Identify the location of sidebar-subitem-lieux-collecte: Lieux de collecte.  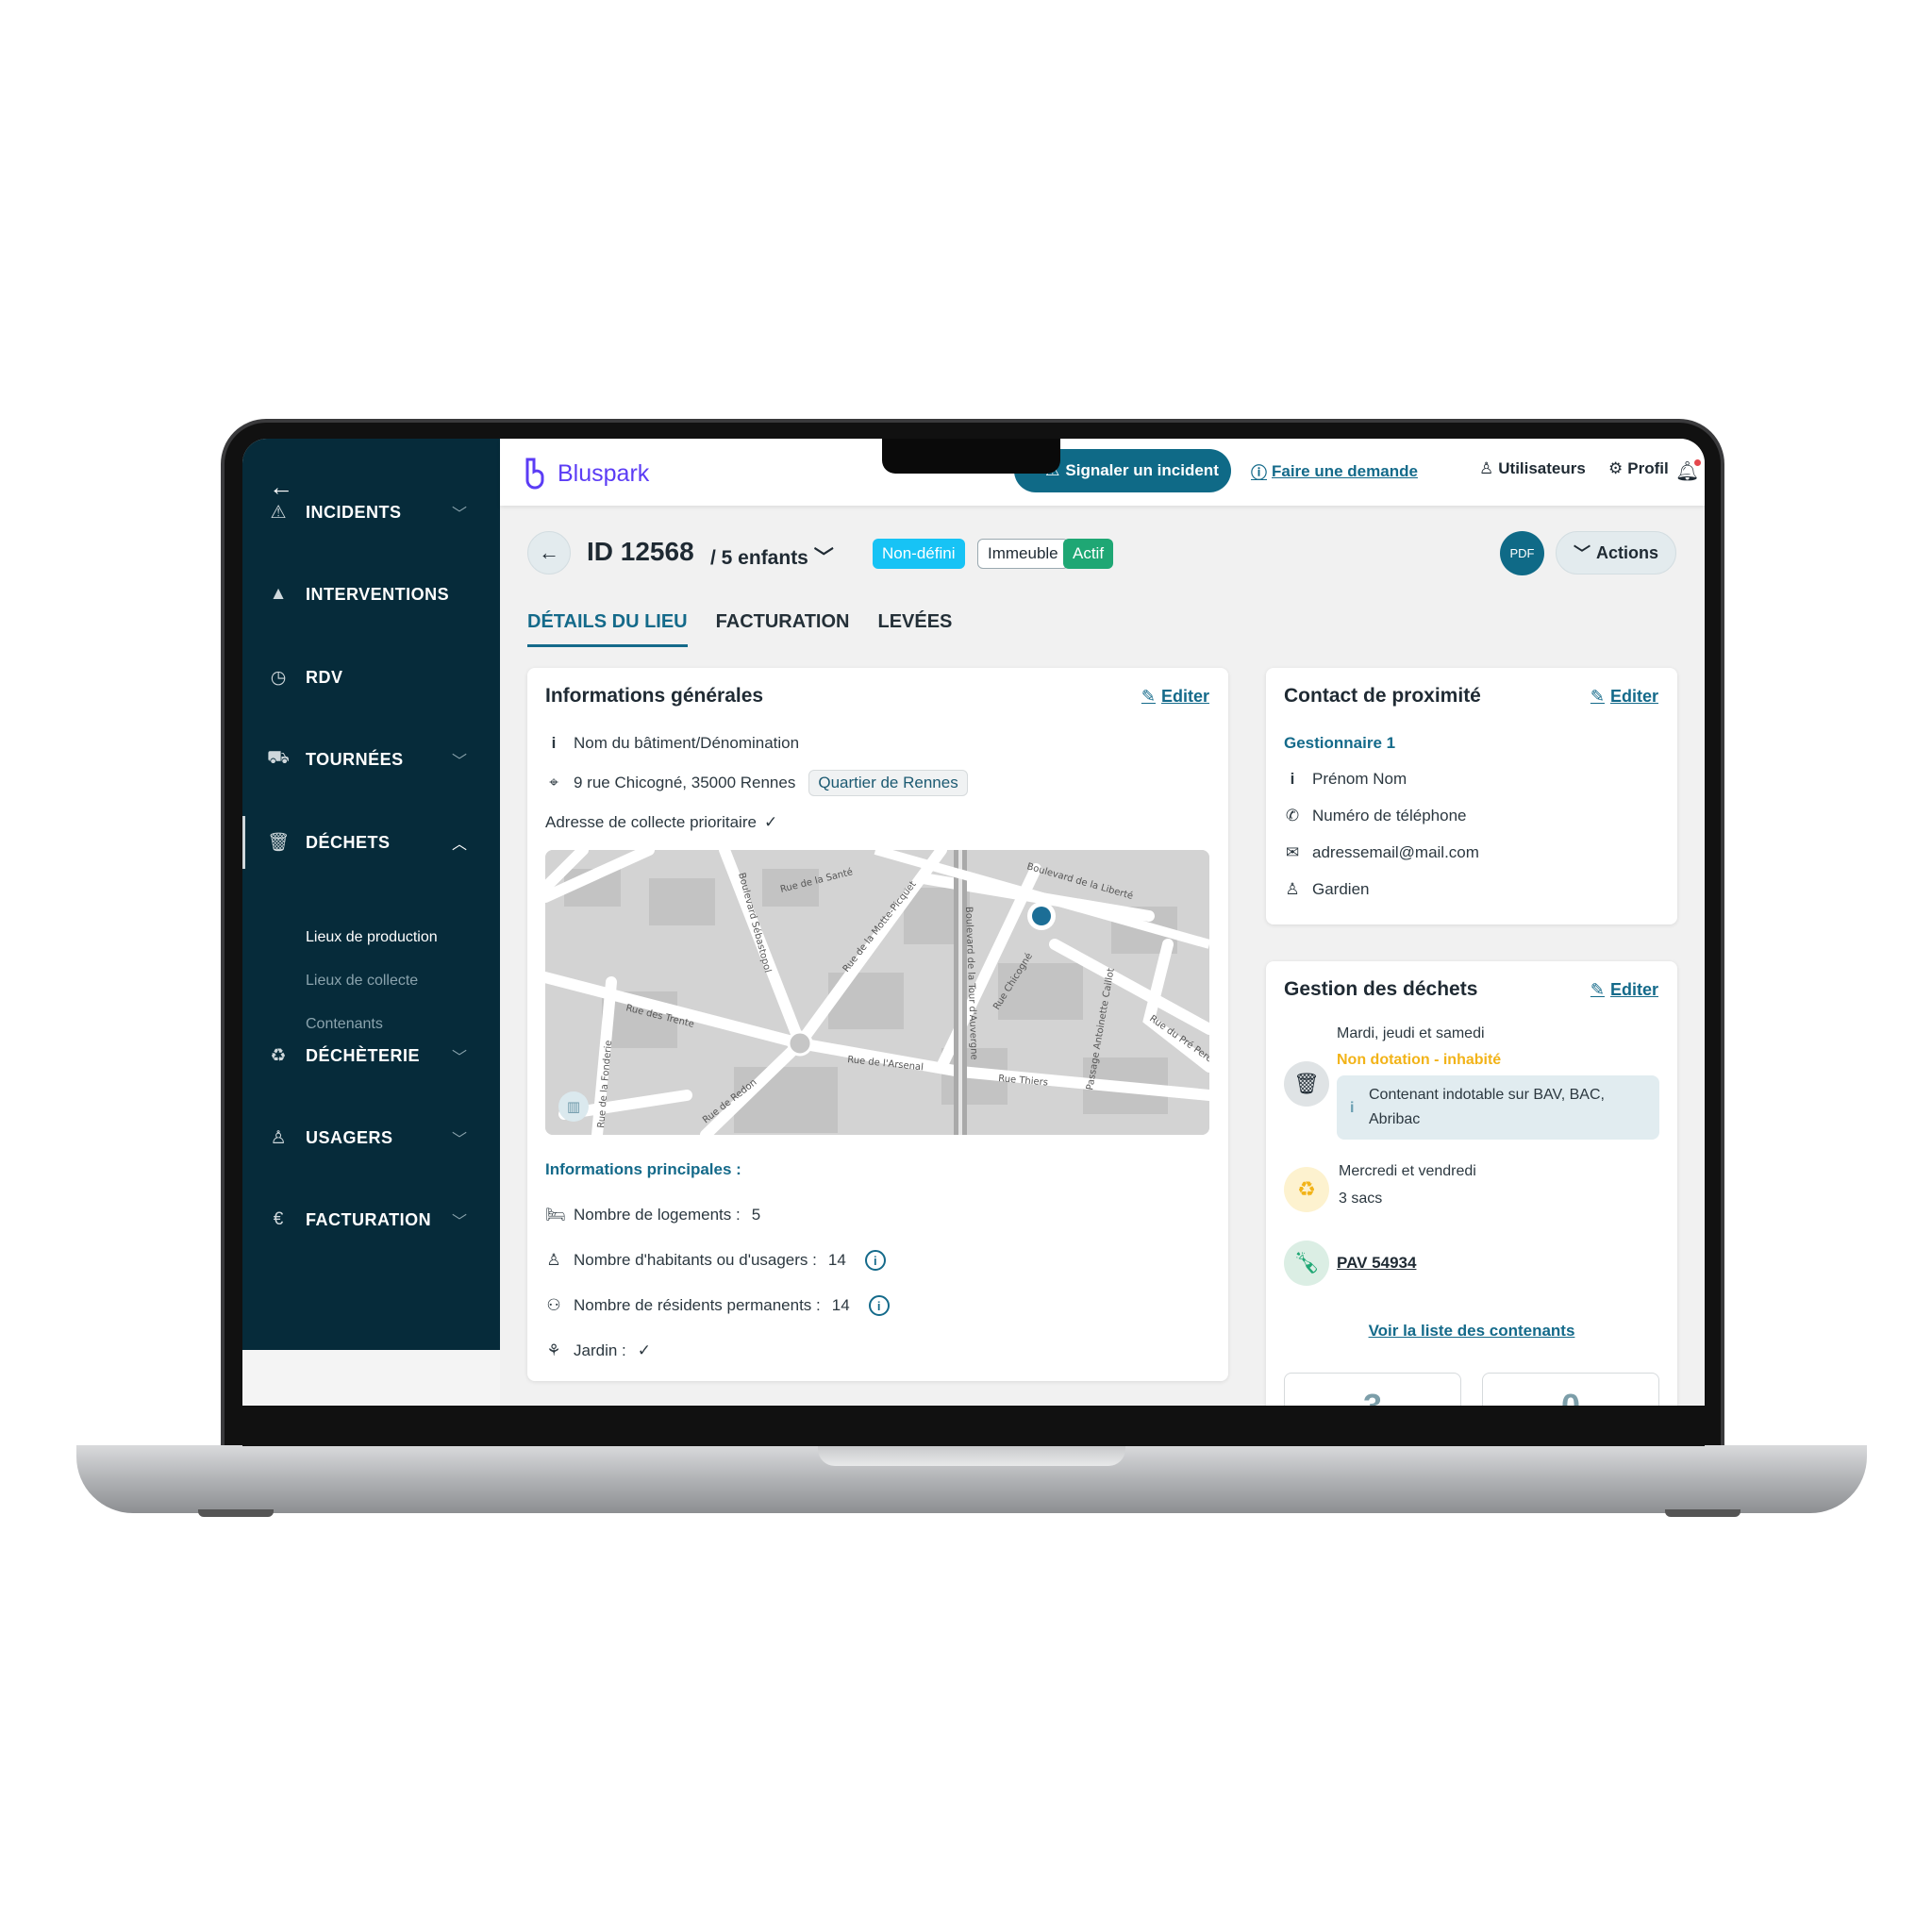
(362, 981).